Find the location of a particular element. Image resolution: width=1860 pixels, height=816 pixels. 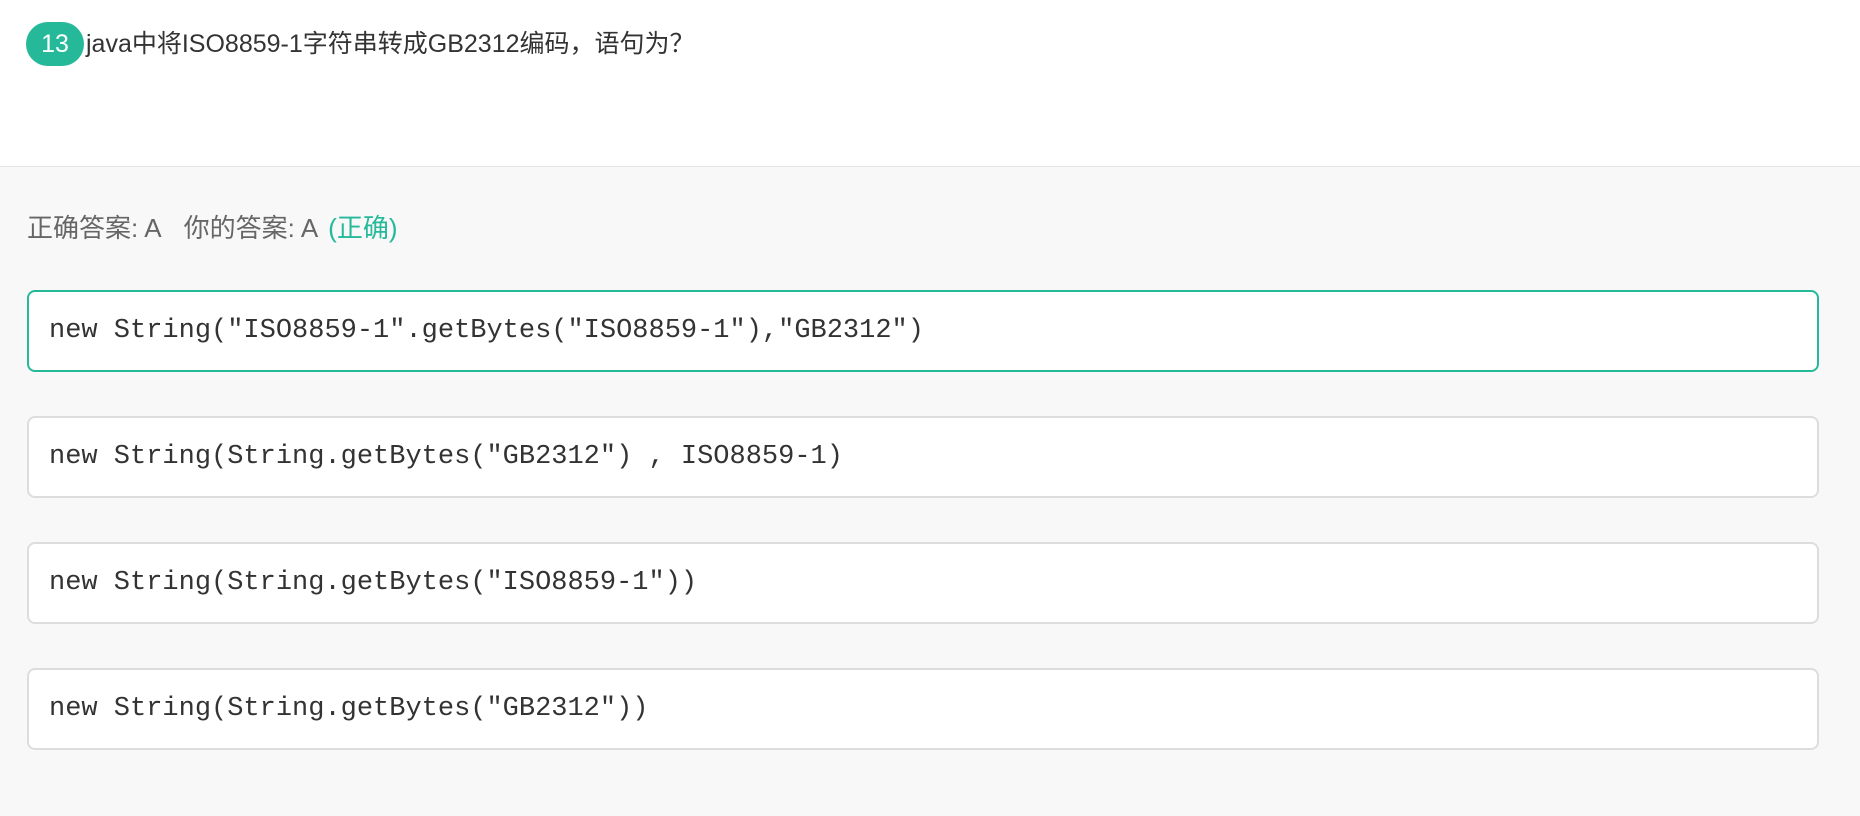

correct-answer-value: A is located at coordinates (153, 228).